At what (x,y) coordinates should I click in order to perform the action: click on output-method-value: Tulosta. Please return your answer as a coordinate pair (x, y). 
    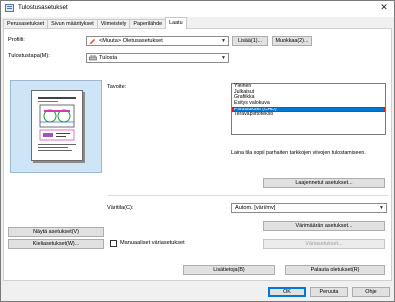
    Looking at the image, I should click on (108, 58).